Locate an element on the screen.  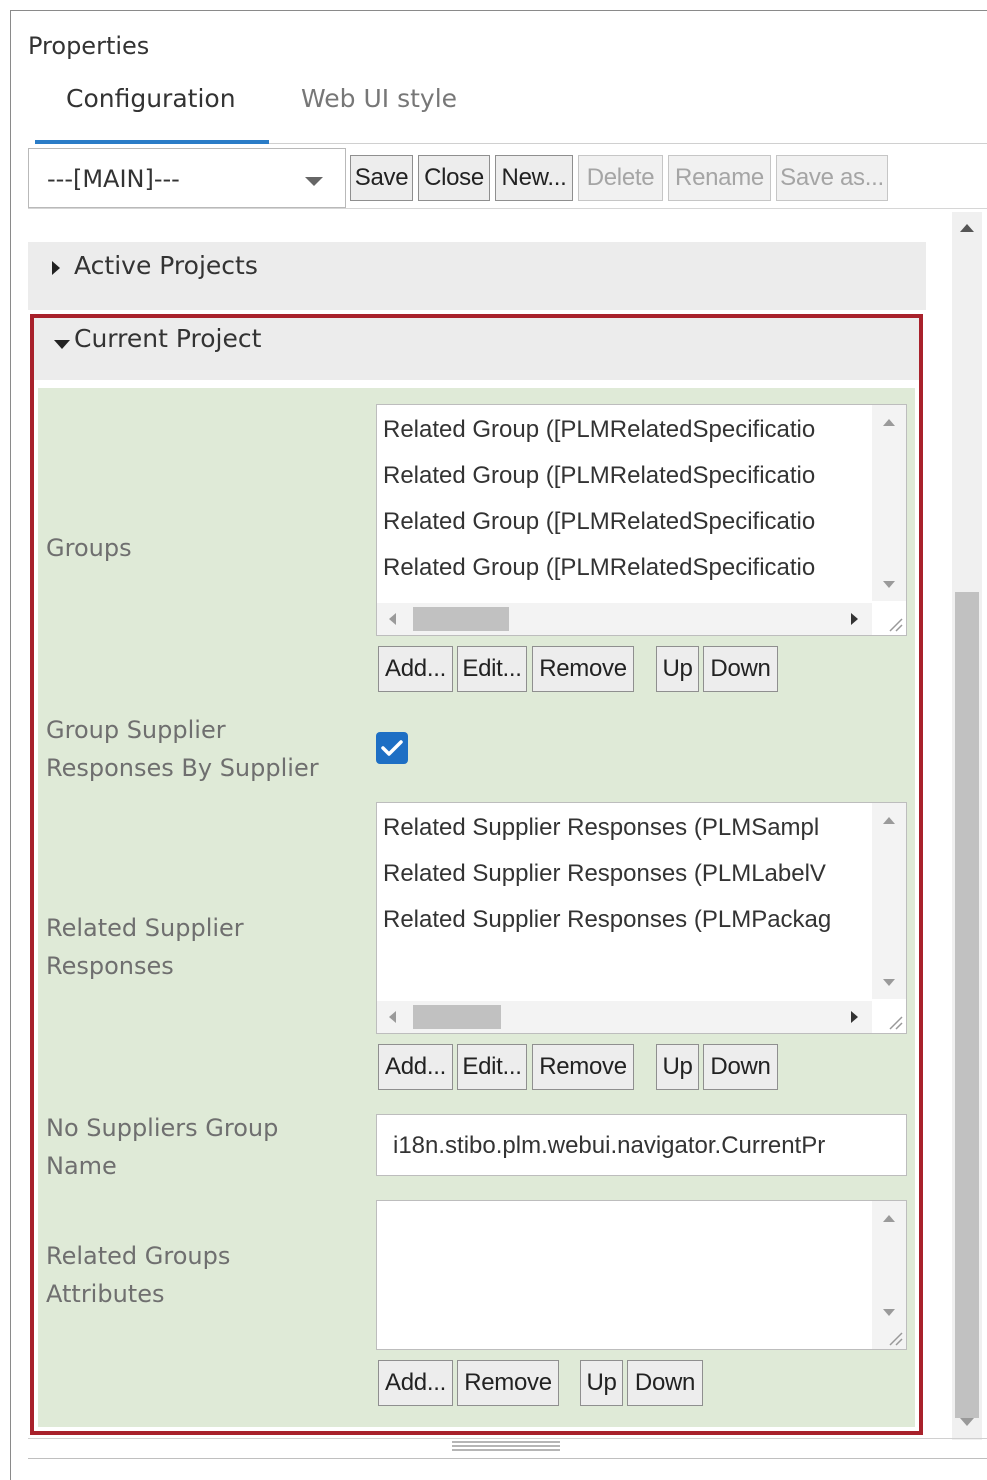
group-by-supplier-checkbox is located at coordinates (392, 748).